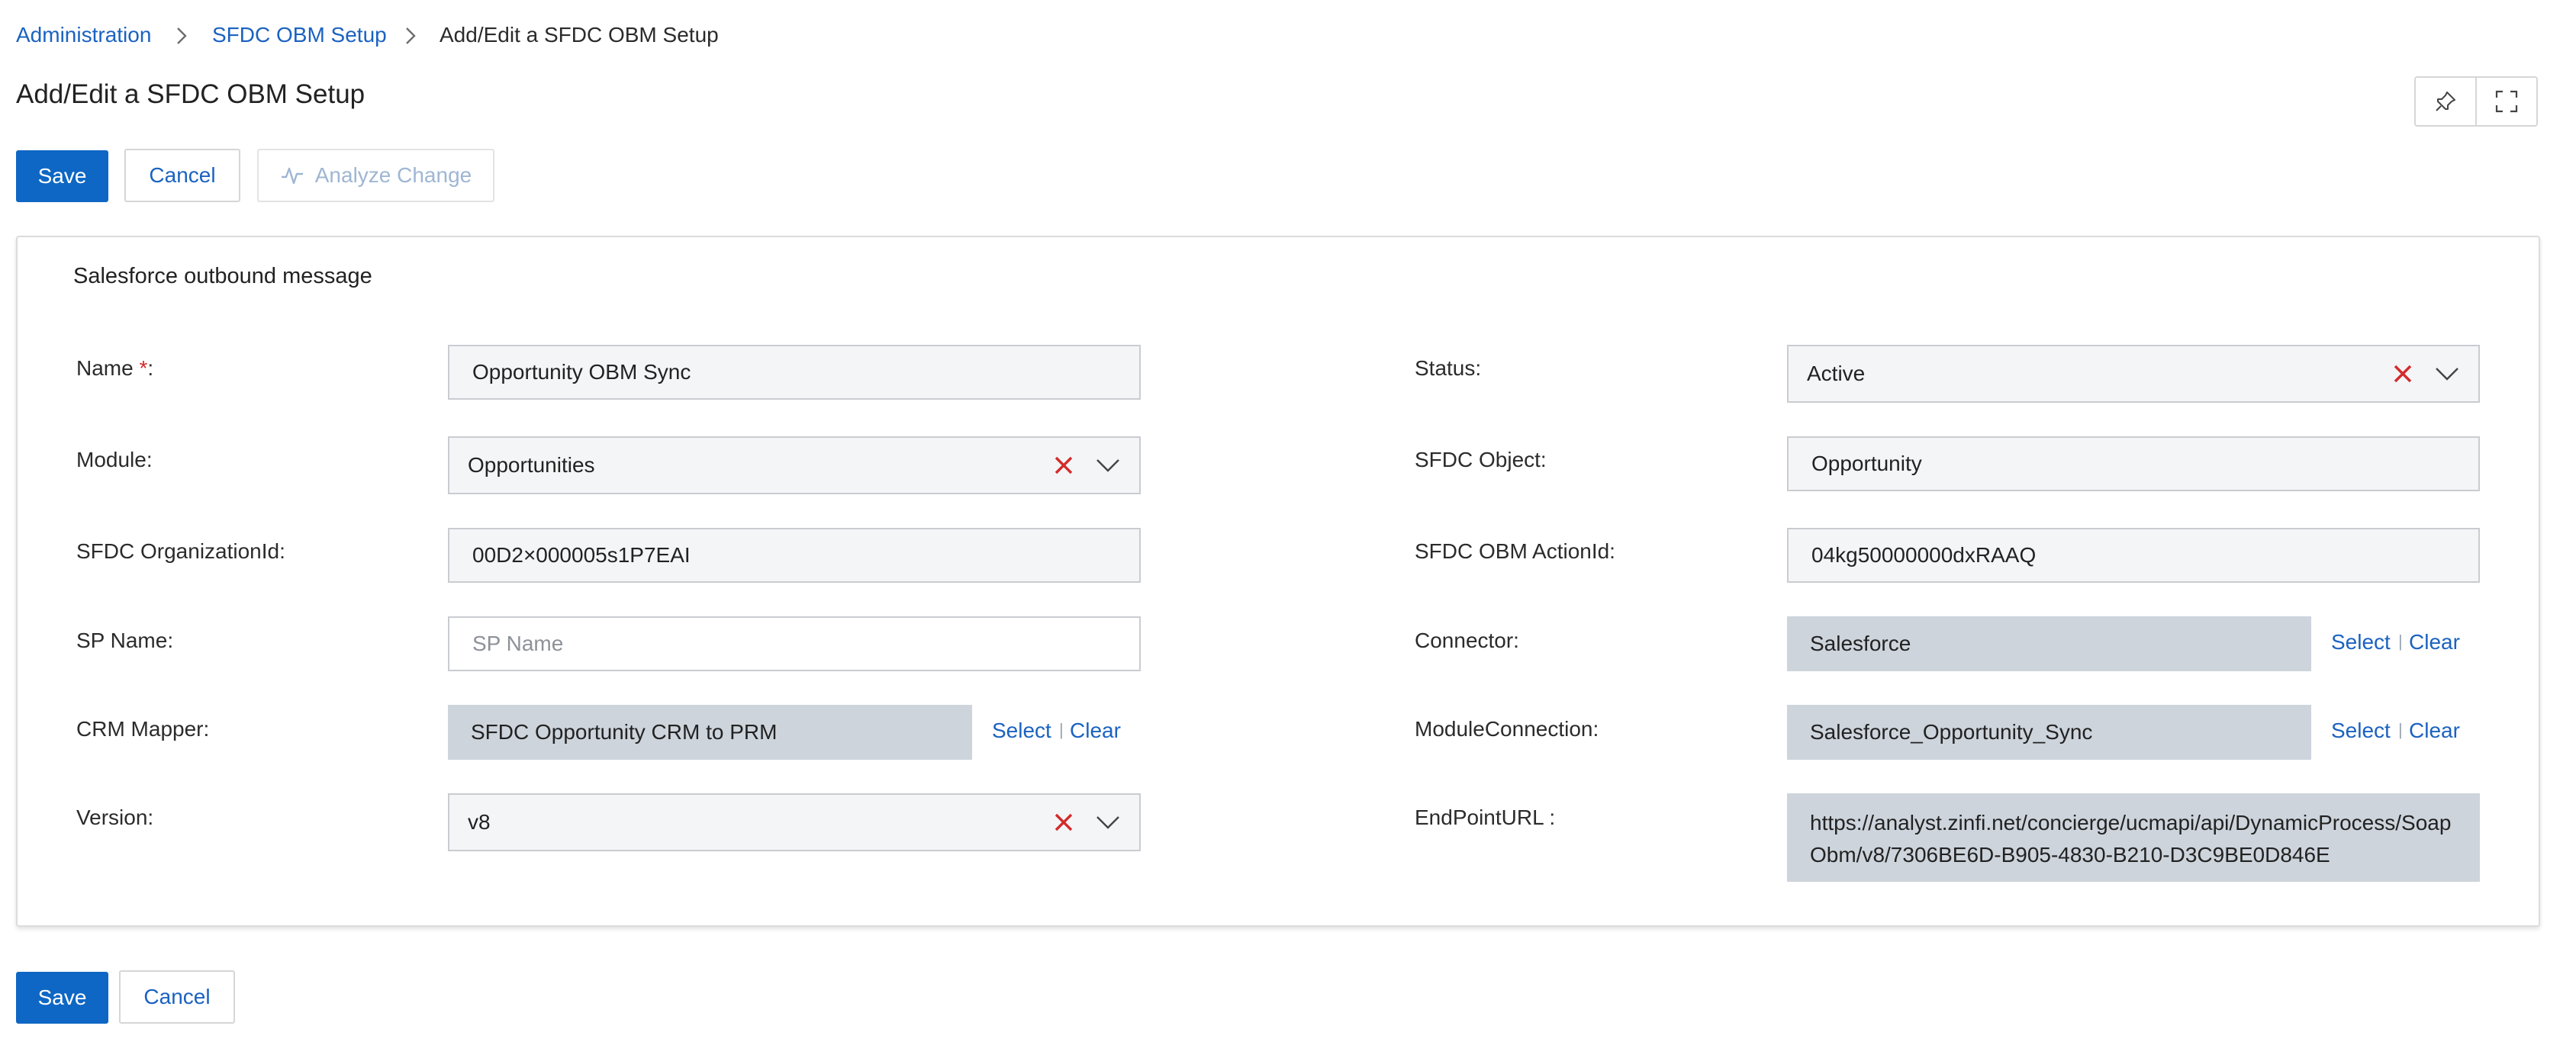 The height and width of the screenshot is (1058, 2576). I want to click on module-connection-clear-link: Clear, so click(2434, 731).